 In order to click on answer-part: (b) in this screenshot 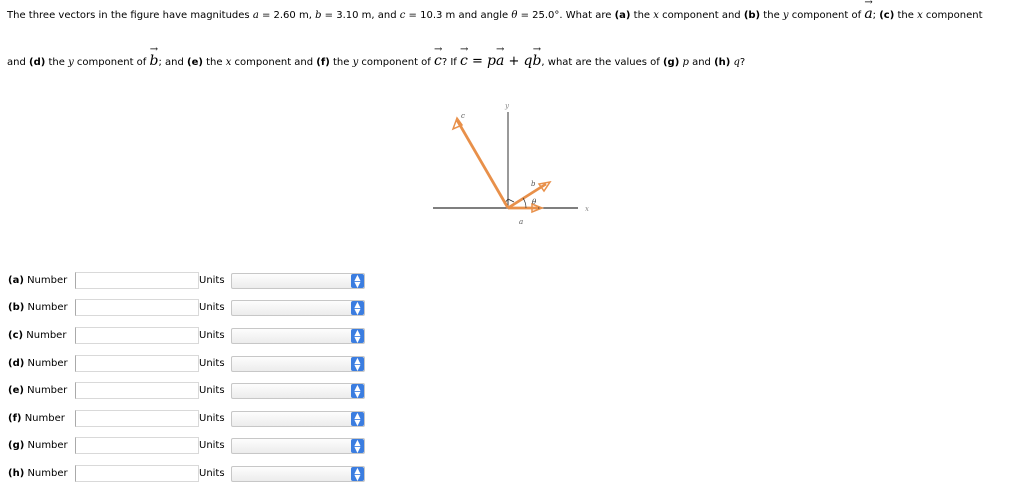, I will do `click(16, 307)`.